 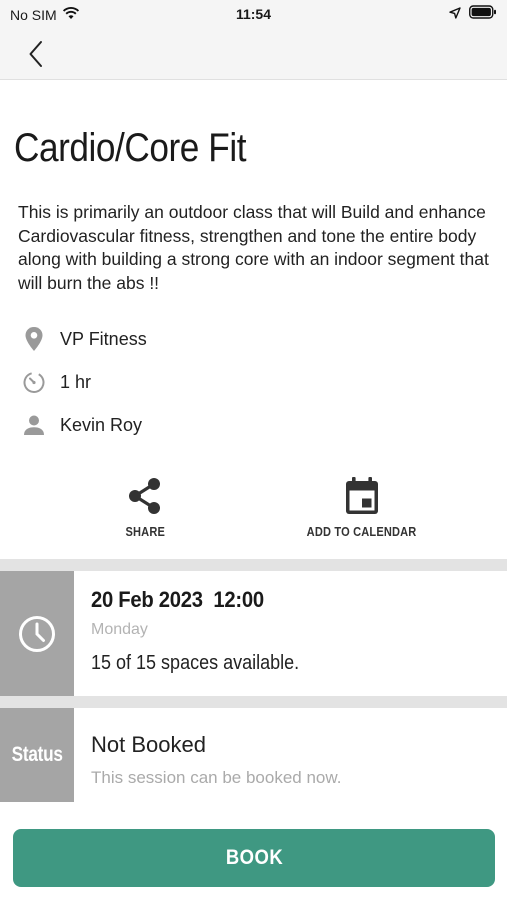 What do you see at coordinates (362, 531) in the screenshot?
I see `add-to-calendar-label: ADD TO CALENDAR` at bounding box center [362, 531].